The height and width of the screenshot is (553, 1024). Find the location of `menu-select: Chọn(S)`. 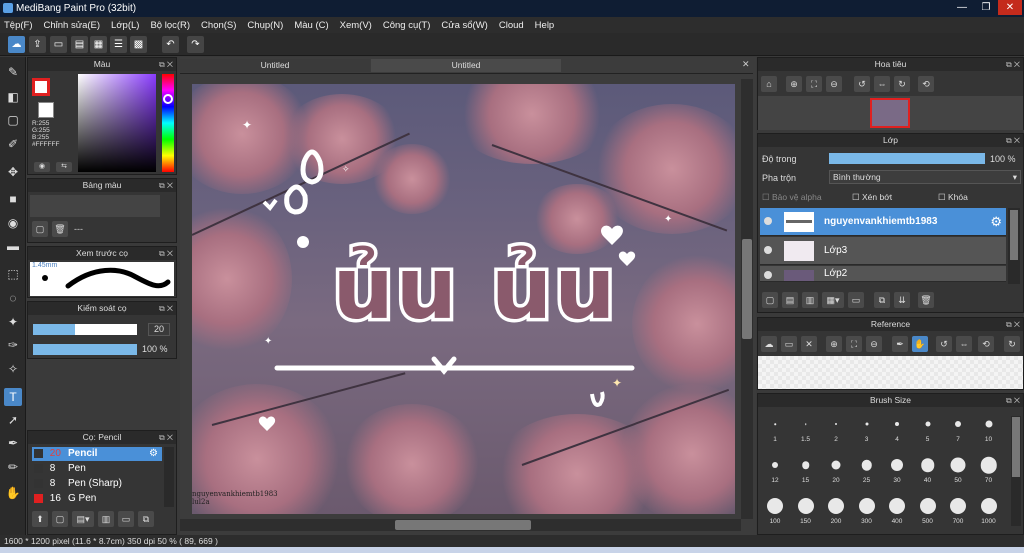

menu-select: Chọn(S) is located at coordinates (218, 25).